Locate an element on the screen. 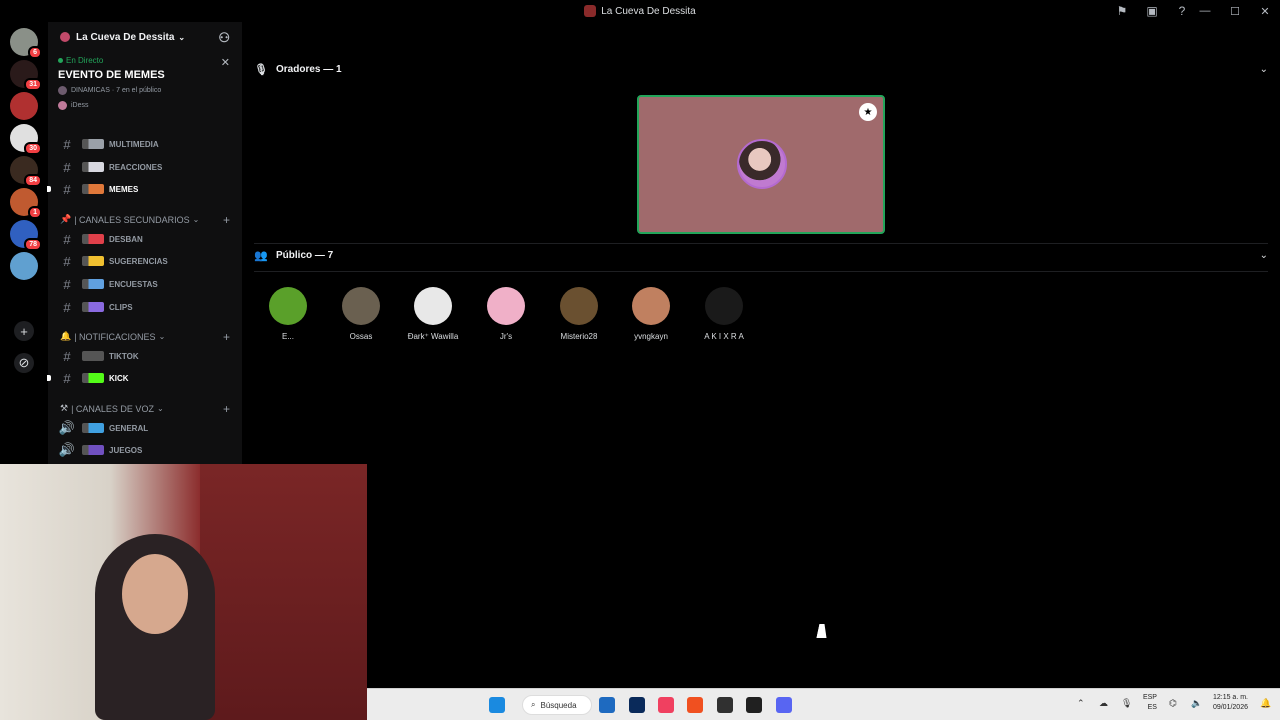 The width and height of the screenshot is (1280, 720). music-icon is located at coordinates (666, 705).